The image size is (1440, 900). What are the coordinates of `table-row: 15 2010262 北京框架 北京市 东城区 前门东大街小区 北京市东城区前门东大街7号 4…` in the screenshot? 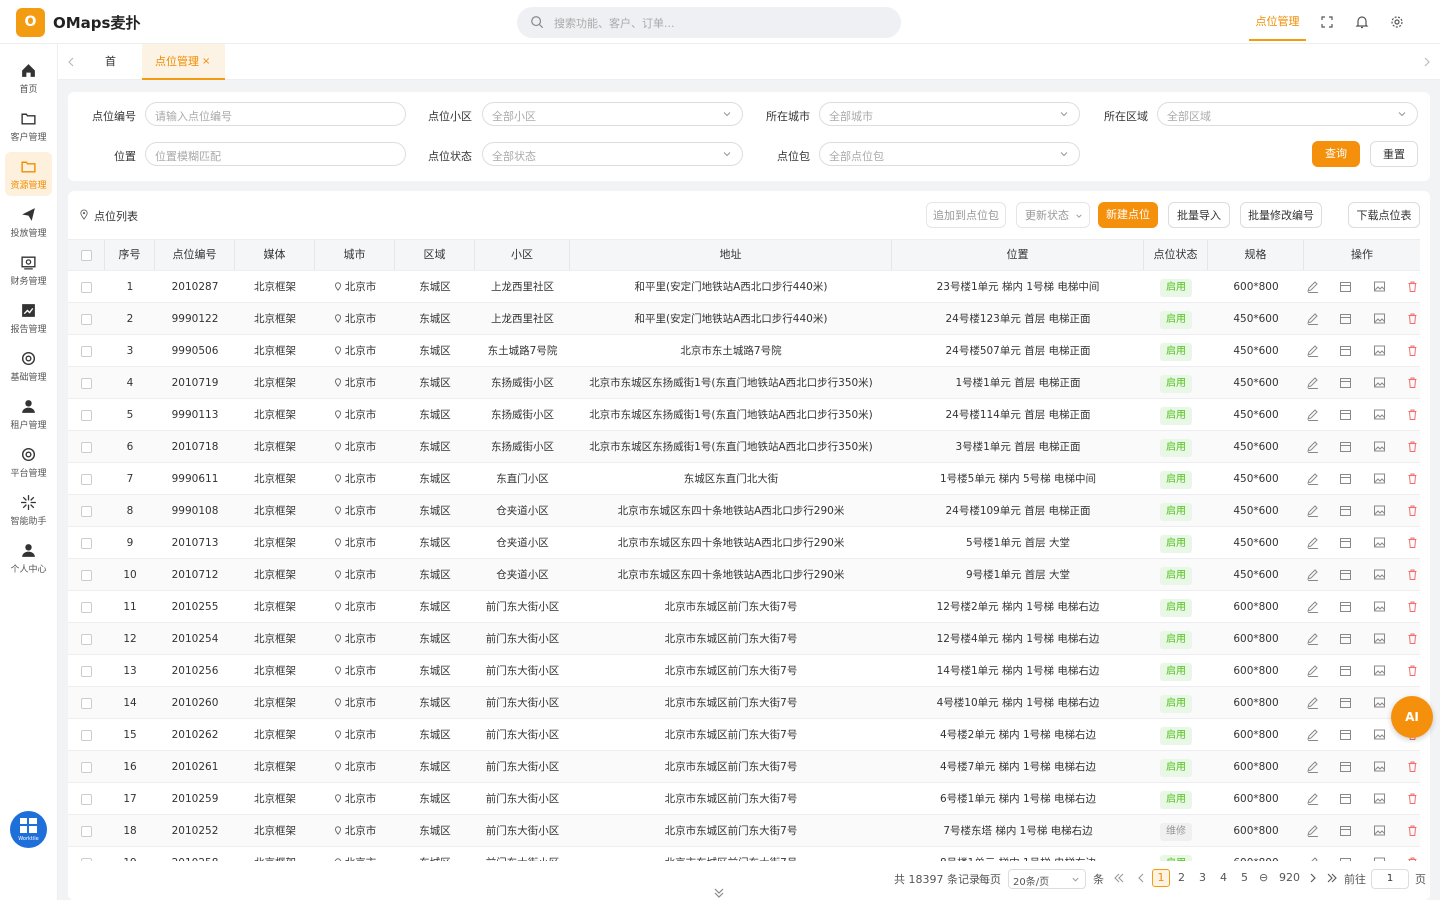 It's located at (744, 735).